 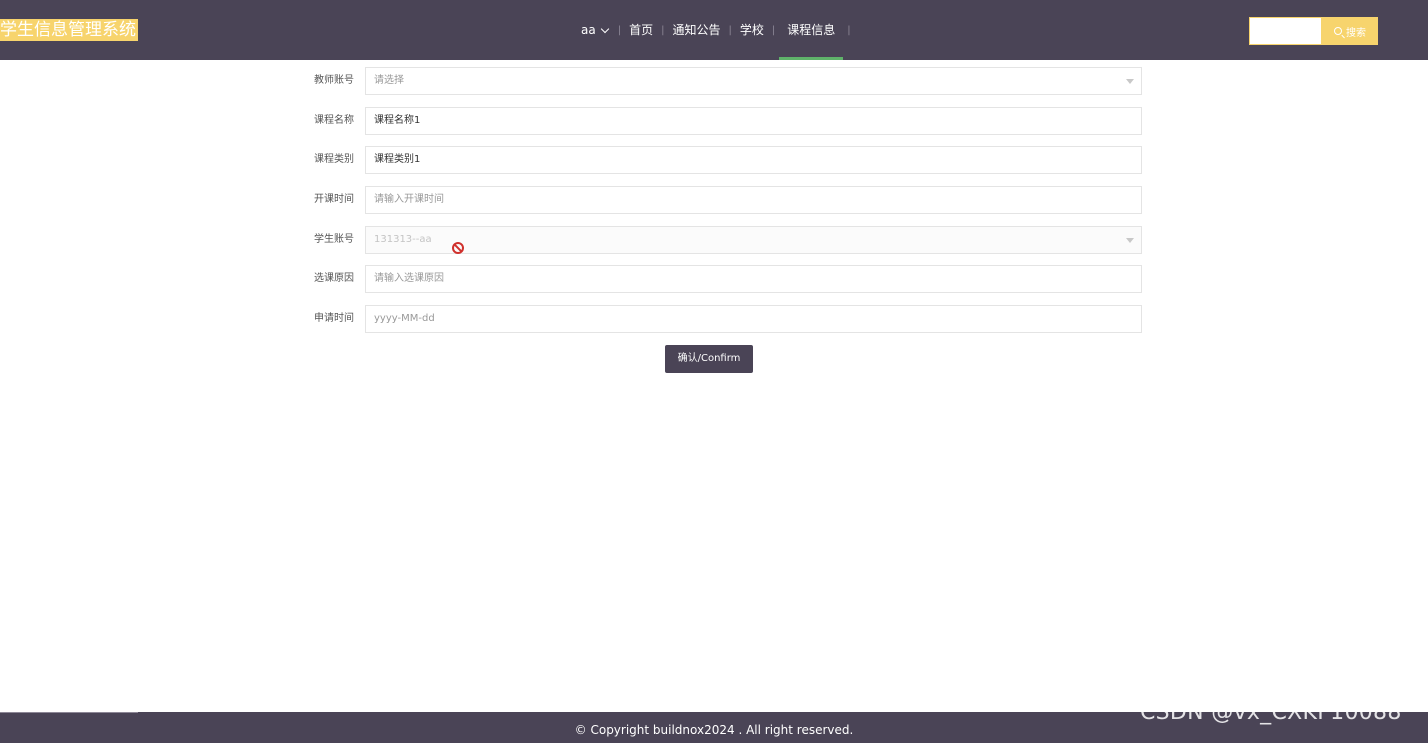 I want to click on form-row-course-category: 课程类别 课程类别1, so click(x=721, y=160).